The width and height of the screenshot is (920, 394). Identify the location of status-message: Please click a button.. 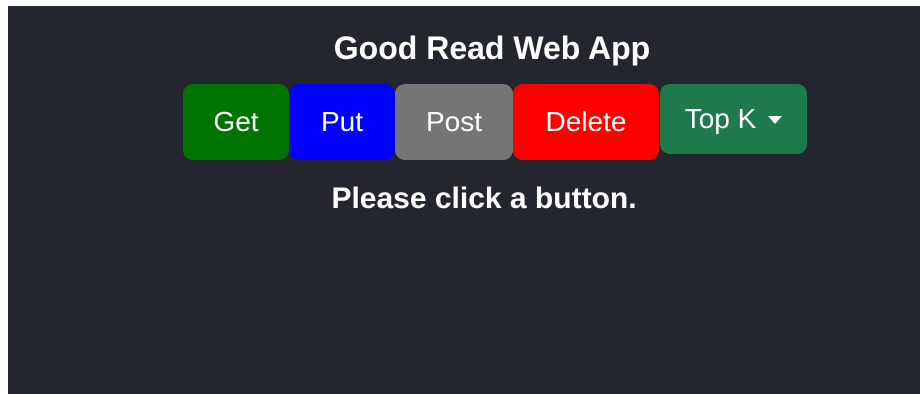
(484, 198).